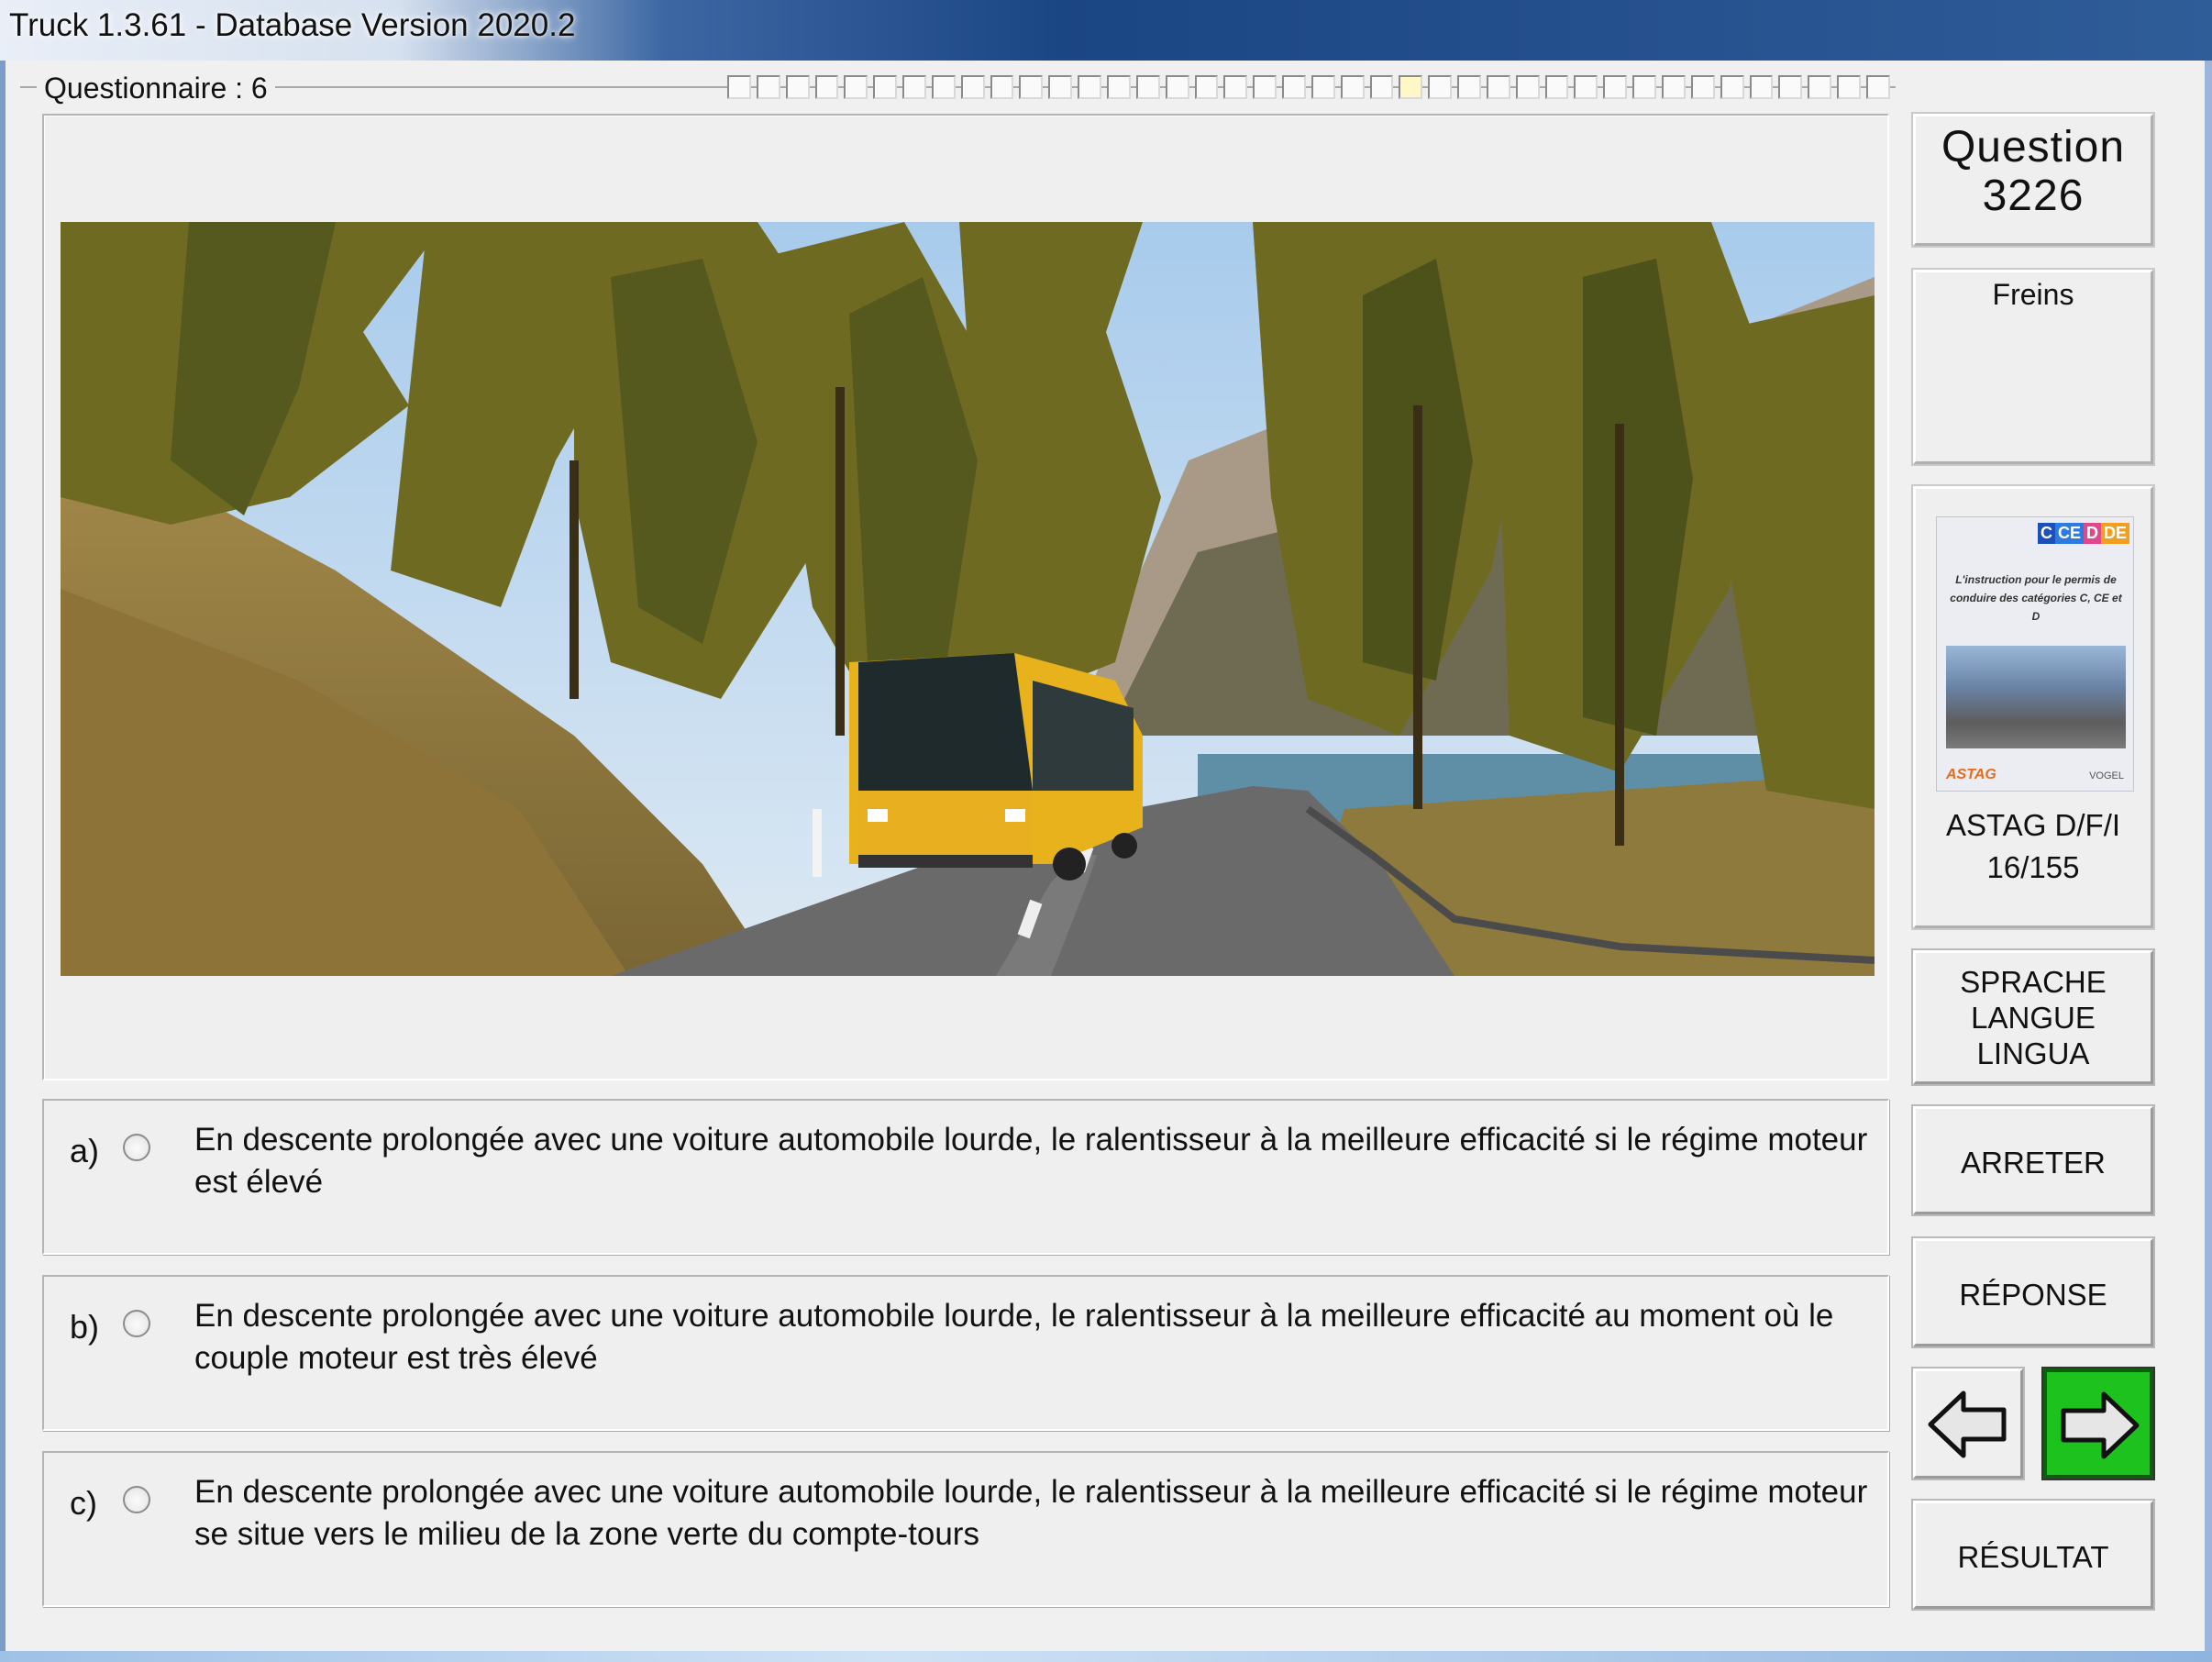 The image size is (2212, 1662). I want to click on topic-box: Freins, so click(2033, 367).